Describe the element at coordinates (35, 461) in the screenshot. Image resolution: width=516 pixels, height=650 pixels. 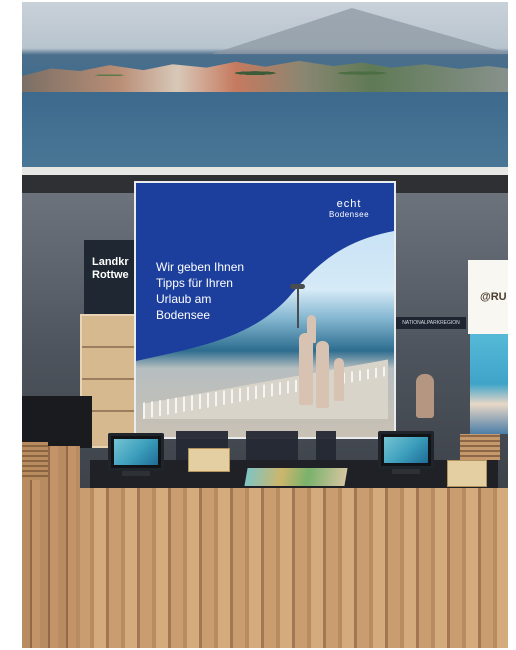
I see `left-basket` at that location.